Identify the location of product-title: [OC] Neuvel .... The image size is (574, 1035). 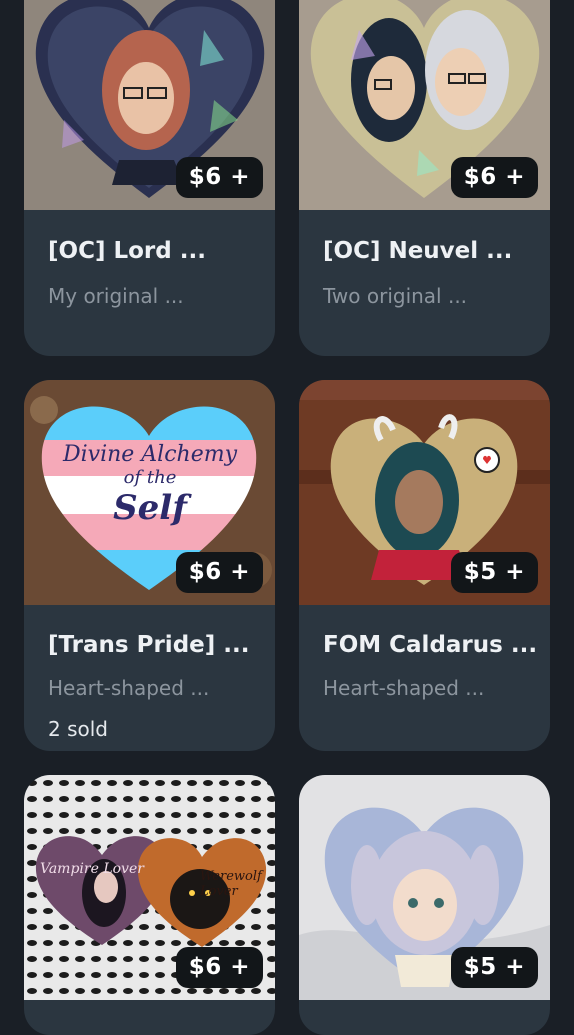
(417, 251).